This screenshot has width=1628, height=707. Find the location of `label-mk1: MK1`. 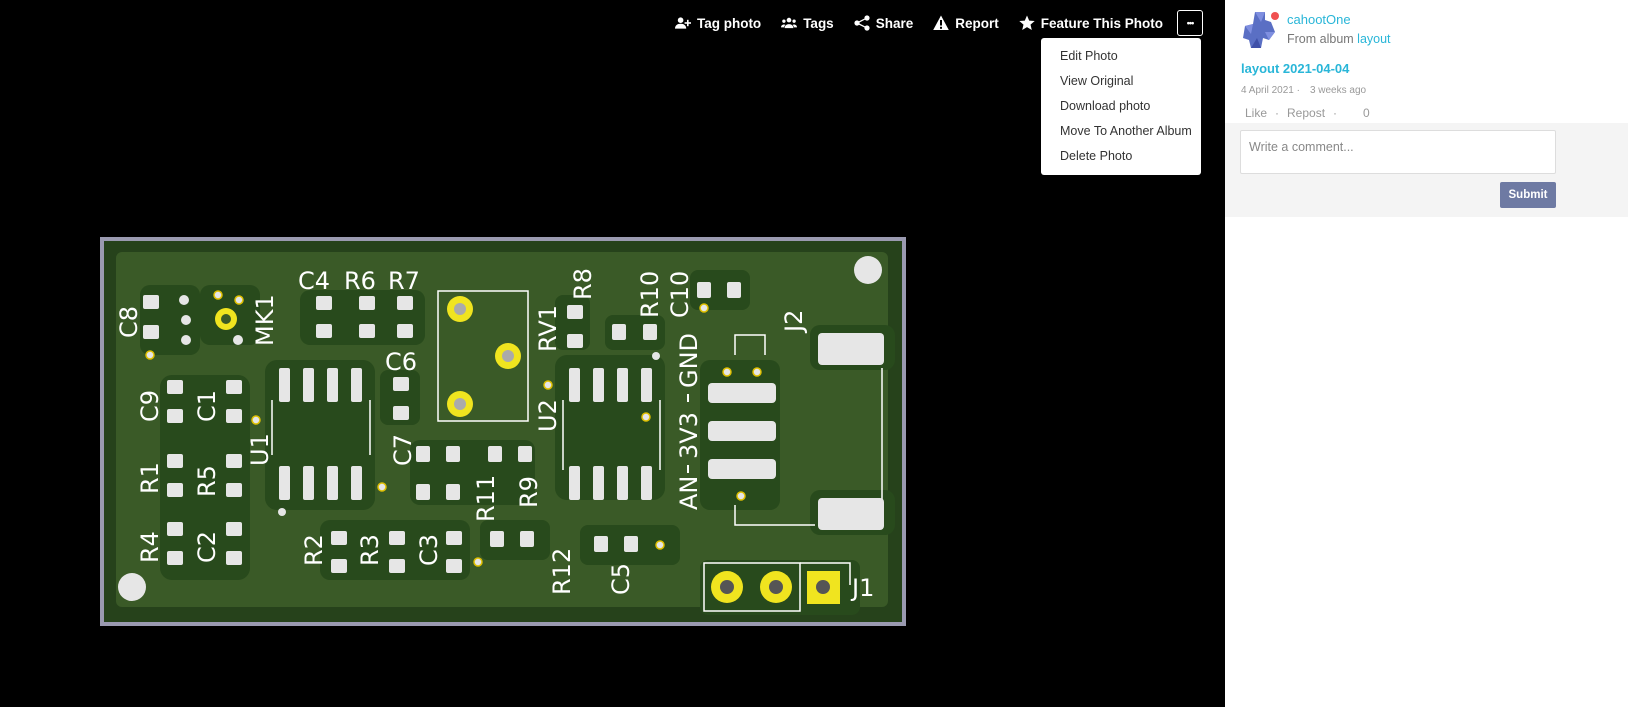

label-mk1: MK1 is located at coordinates (265, 320).